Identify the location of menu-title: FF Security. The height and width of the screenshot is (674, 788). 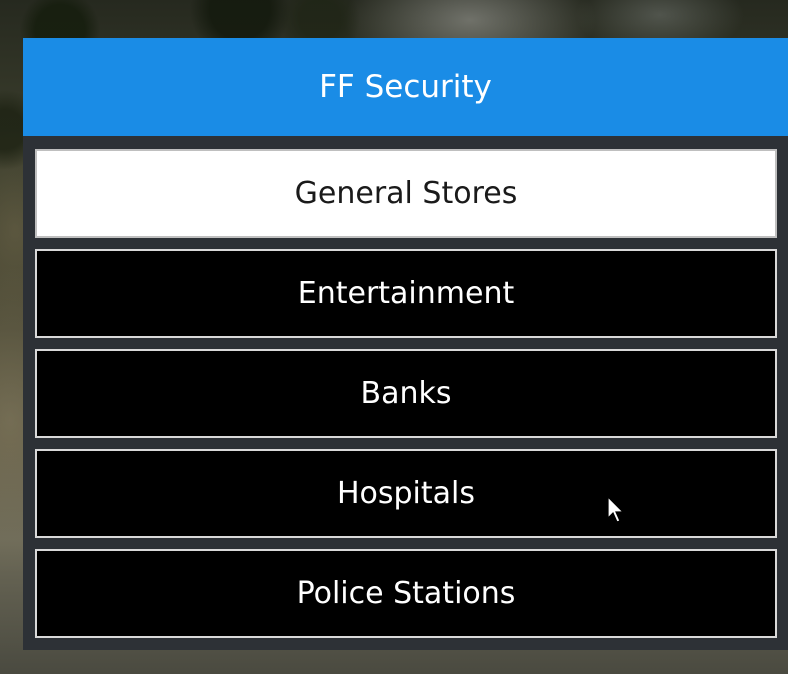
(405, 87).